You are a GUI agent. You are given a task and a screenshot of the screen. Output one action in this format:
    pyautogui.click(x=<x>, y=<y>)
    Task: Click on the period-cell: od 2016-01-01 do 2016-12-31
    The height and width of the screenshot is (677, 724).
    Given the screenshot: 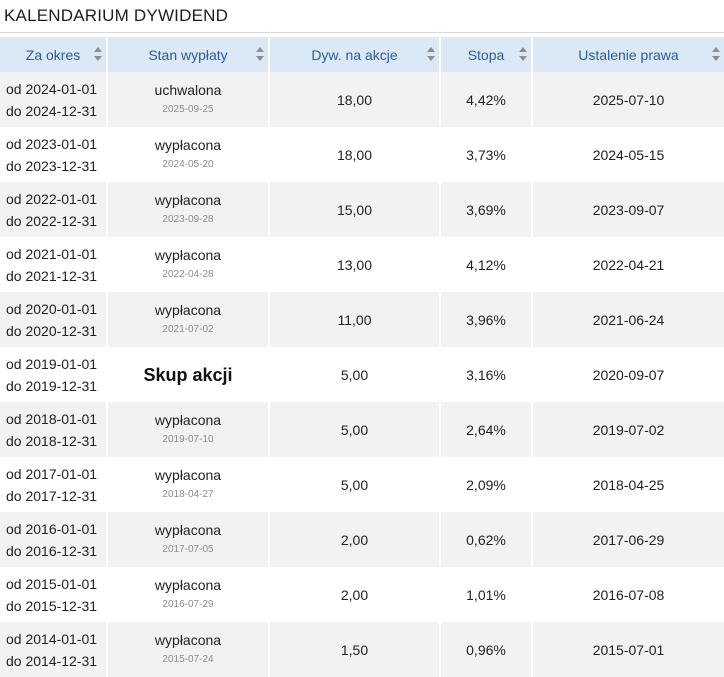 What is the action you would take?
    pyautogui.click(x=54, y=539)
    